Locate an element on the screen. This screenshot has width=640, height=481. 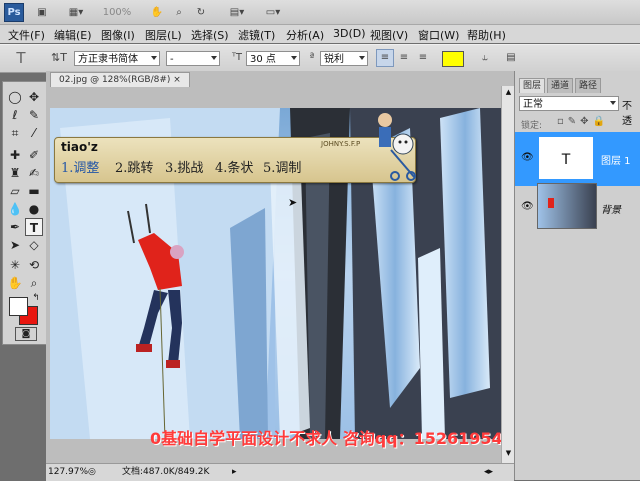
anti-alias-icon: ª is located at coordinates (312, 57).